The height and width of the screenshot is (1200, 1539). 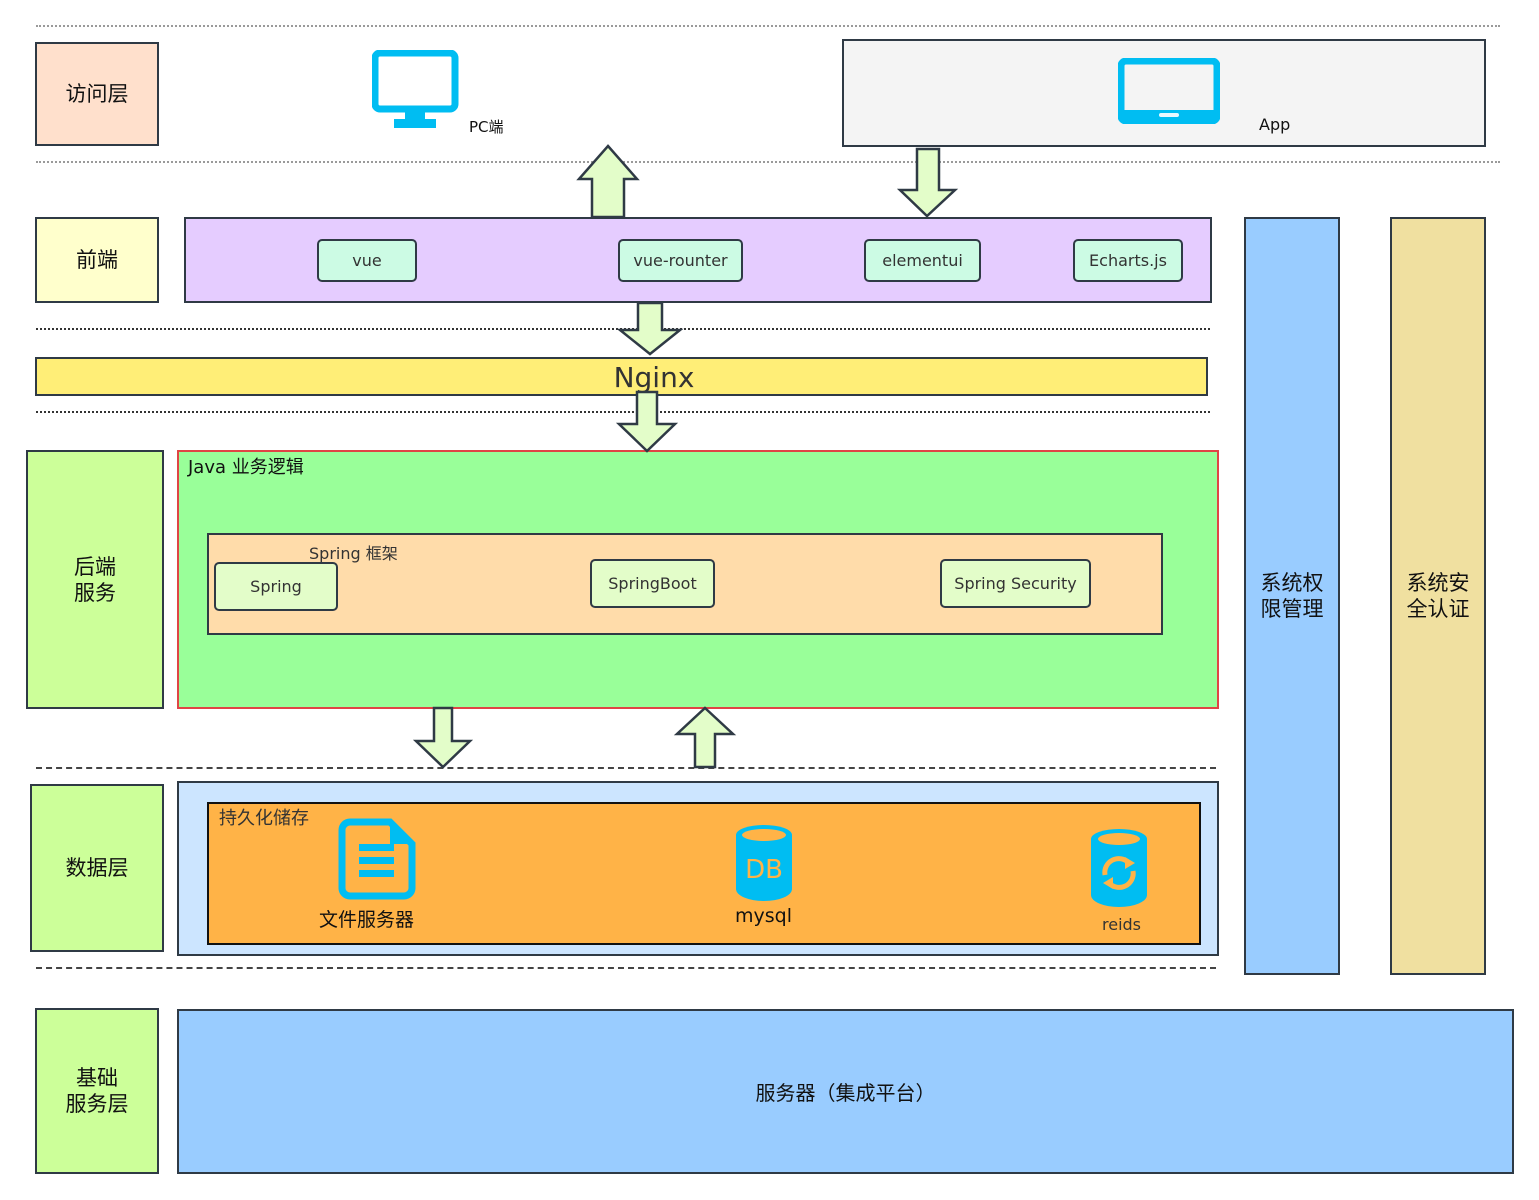 What do you see at coordinates (1122, 924) in the screenshot?
I see `redis-label: reids` at bounding box center [1122, 924].